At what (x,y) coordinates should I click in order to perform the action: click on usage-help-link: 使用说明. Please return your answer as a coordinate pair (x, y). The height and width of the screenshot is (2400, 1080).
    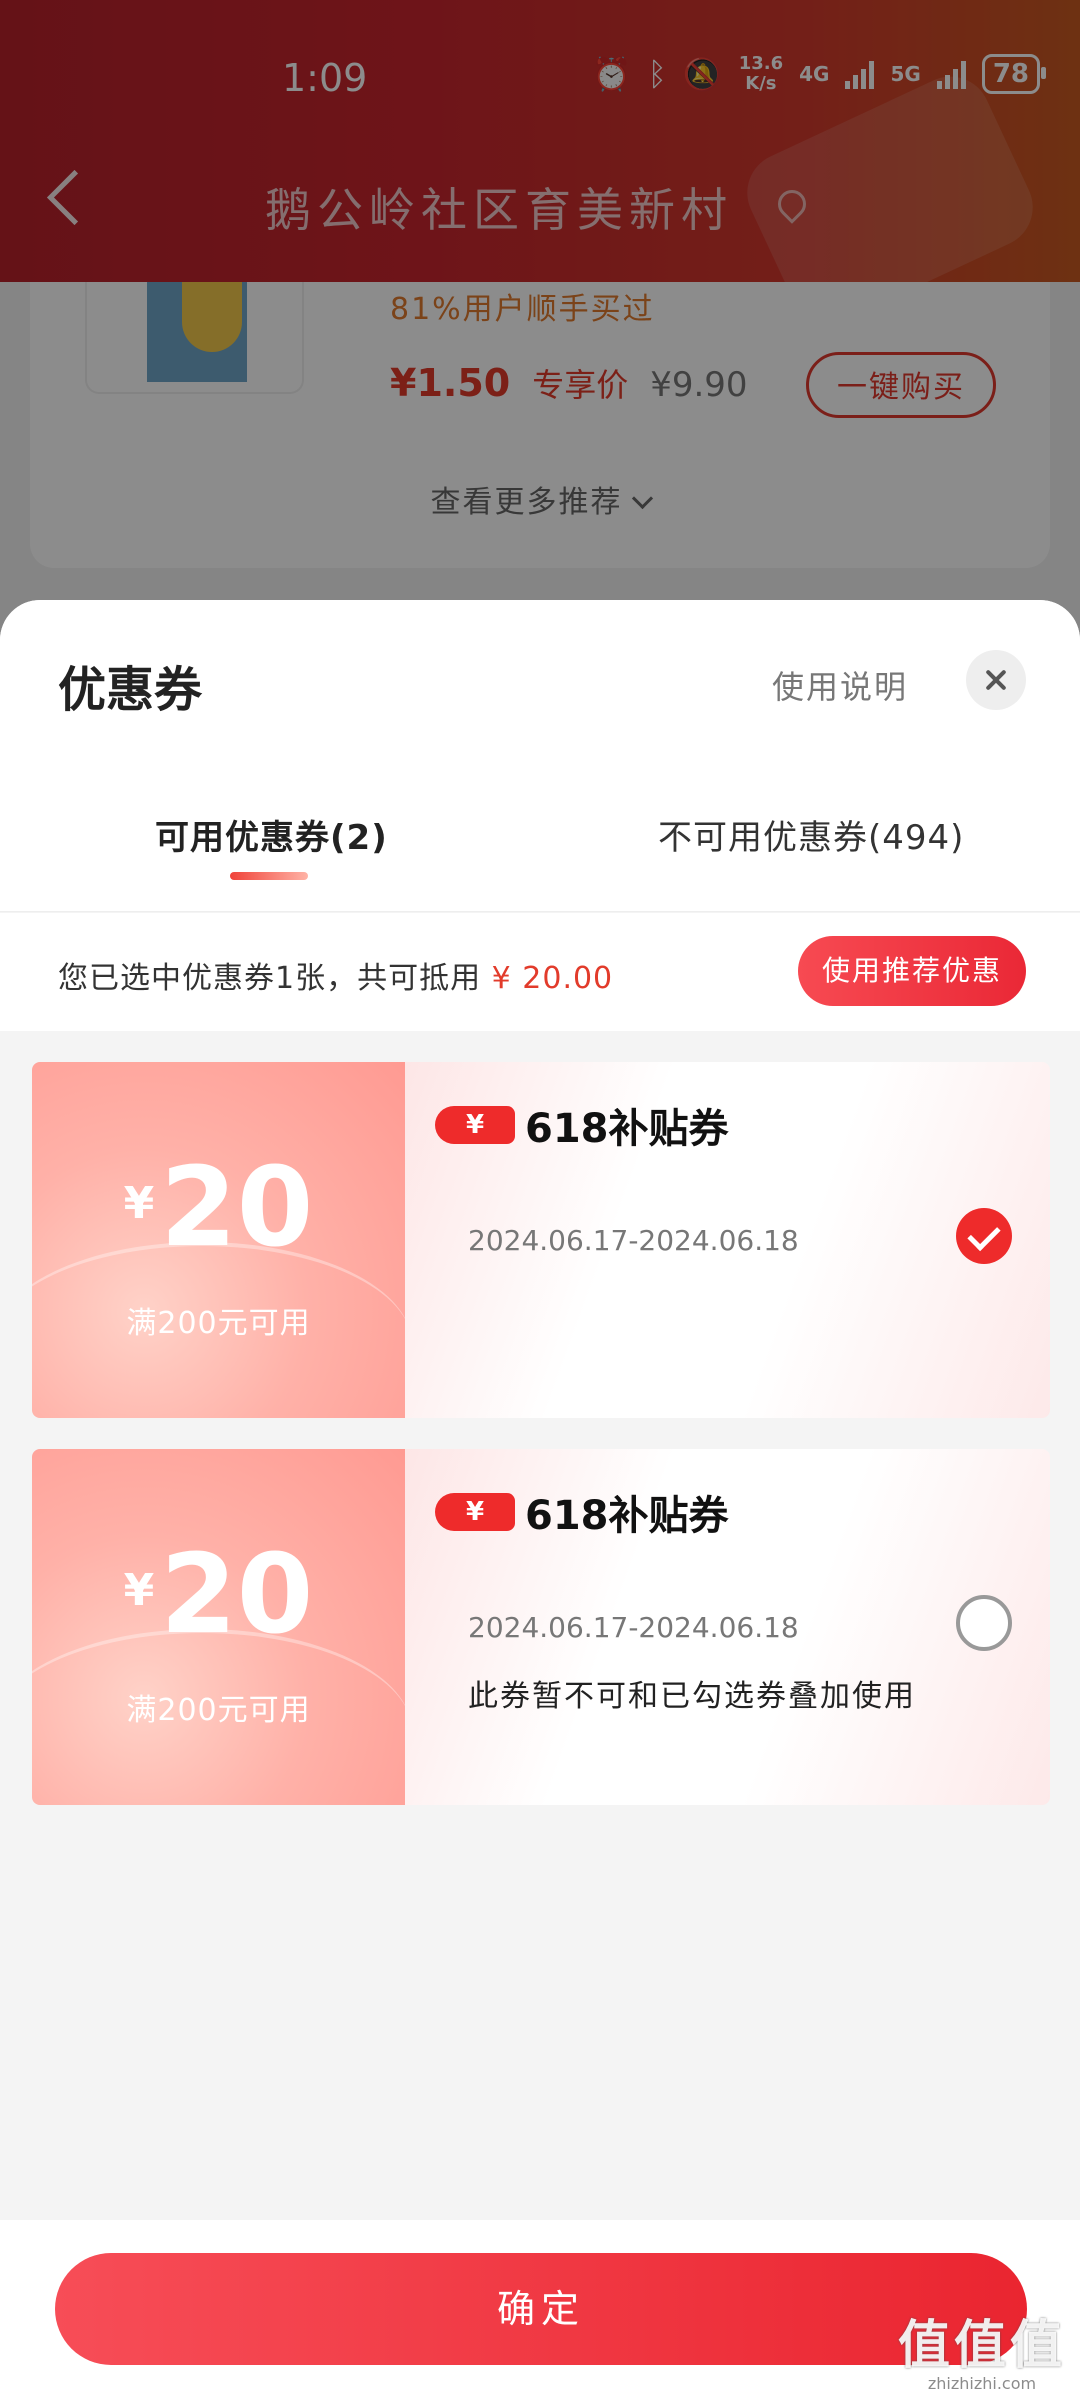
    Looking at the image, I should click on (840, 685).